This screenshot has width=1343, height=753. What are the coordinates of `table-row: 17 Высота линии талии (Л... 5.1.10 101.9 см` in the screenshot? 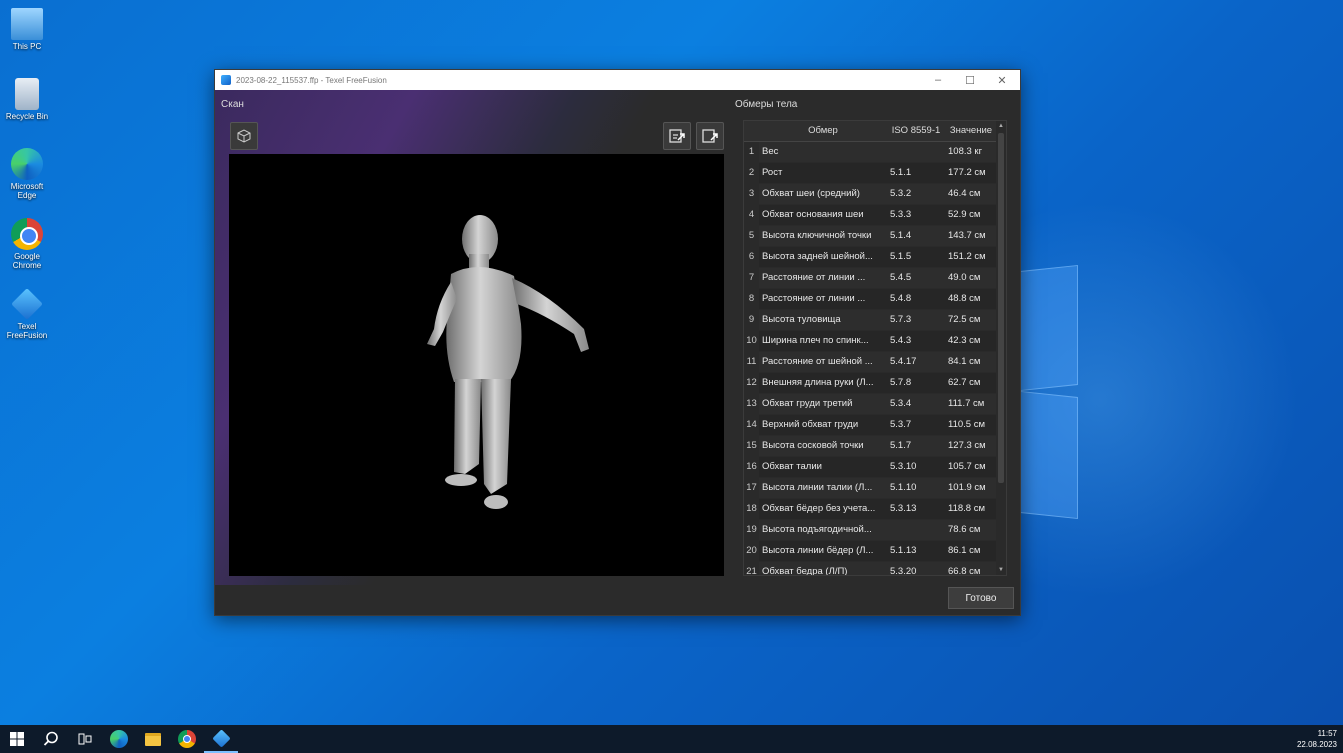 It's located at (870, 488).